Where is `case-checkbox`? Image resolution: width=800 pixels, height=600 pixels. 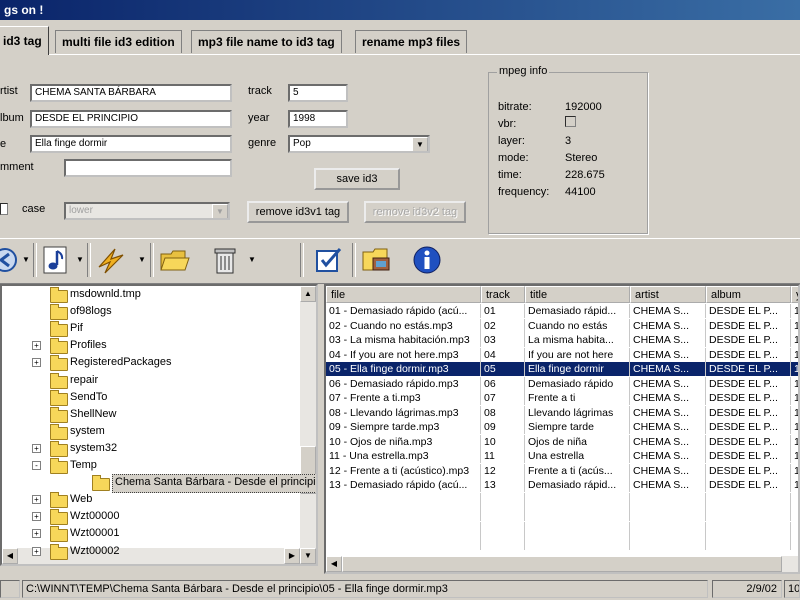
case-checkbox is located at coordinates (4, 209).